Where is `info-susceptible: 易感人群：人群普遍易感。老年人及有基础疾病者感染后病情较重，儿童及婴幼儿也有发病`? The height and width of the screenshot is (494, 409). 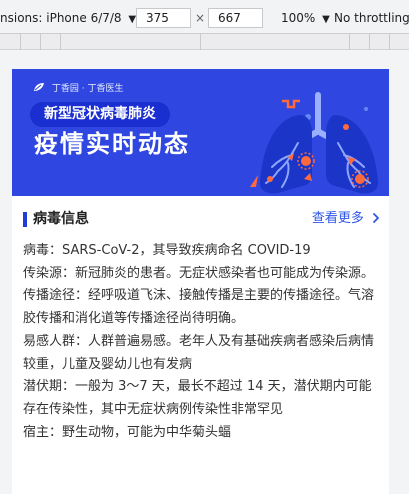
info-susceptible: 易感人群：人群普遍易感。老年人及有基础疾病者感染后病情较重，儿童及婴幼儿也有发病 is located at coordinates (199, 352).